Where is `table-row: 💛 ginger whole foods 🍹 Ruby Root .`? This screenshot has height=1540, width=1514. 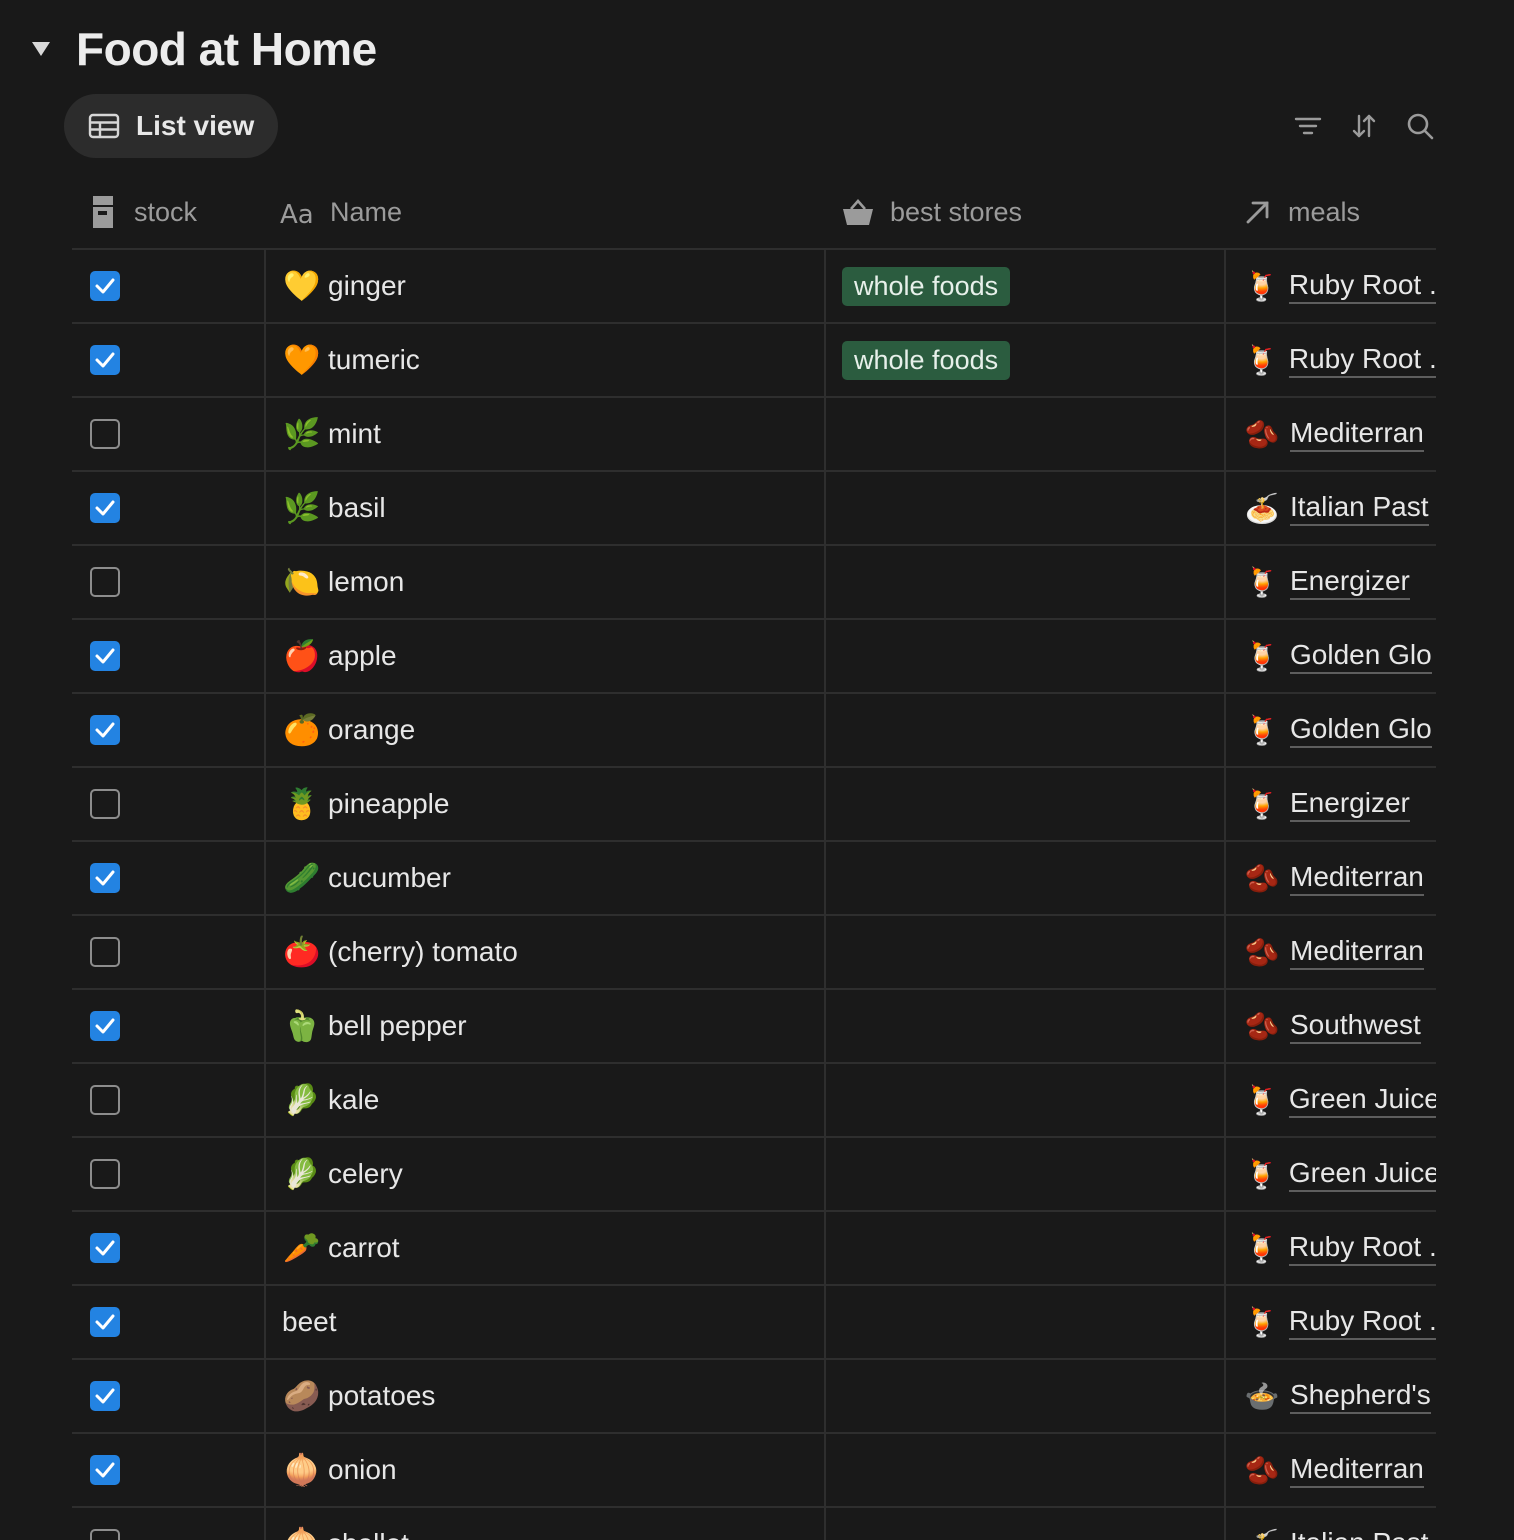 table-row: 💛 ginger whole foods 🍹 Ruby Root . is located at coordinates (754, 287).